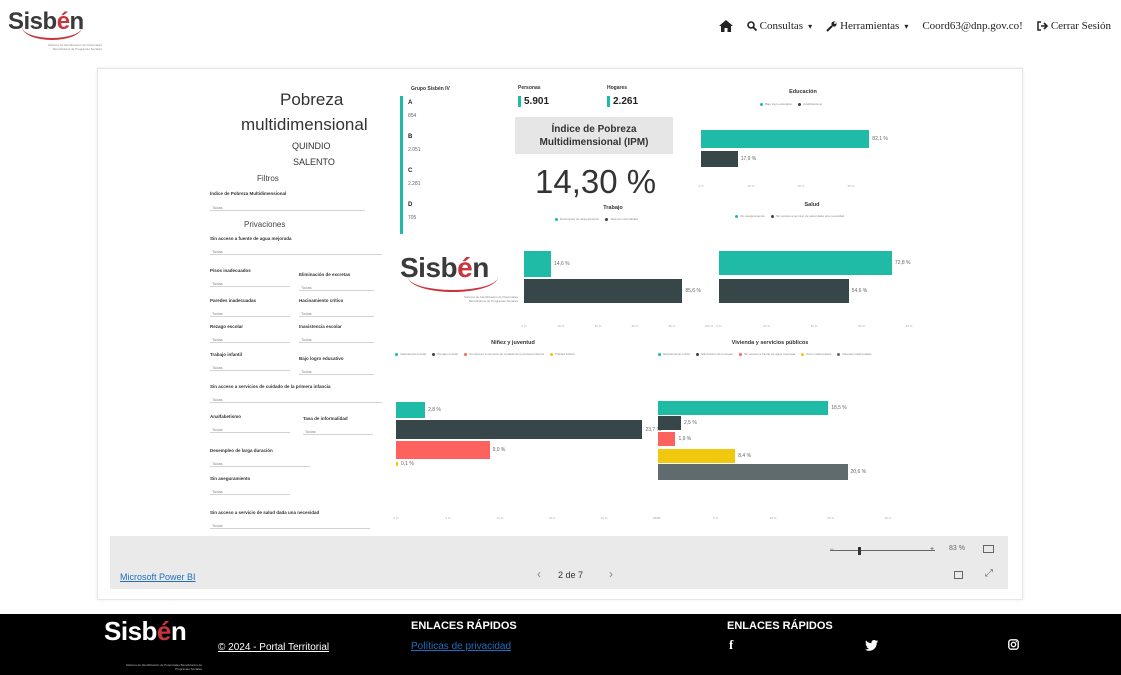  What do you see at coordinates (461, 646) in the screenshot?
I see `privacy-policy-link: Políticas de privacidad` at bounding box center [461, 646].